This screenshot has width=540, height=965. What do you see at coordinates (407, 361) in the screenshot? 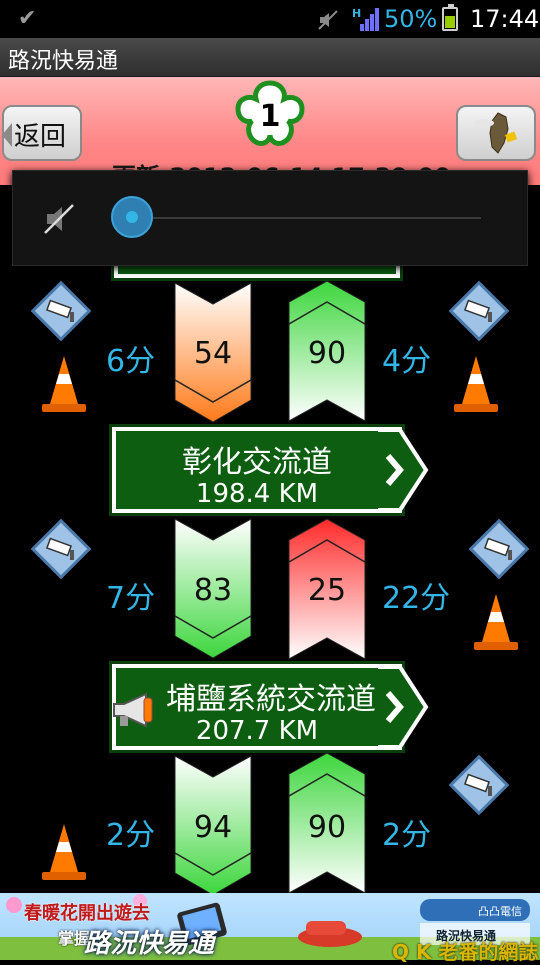
I see `north-travel-time: 4分` at bounding box center [407, 361].